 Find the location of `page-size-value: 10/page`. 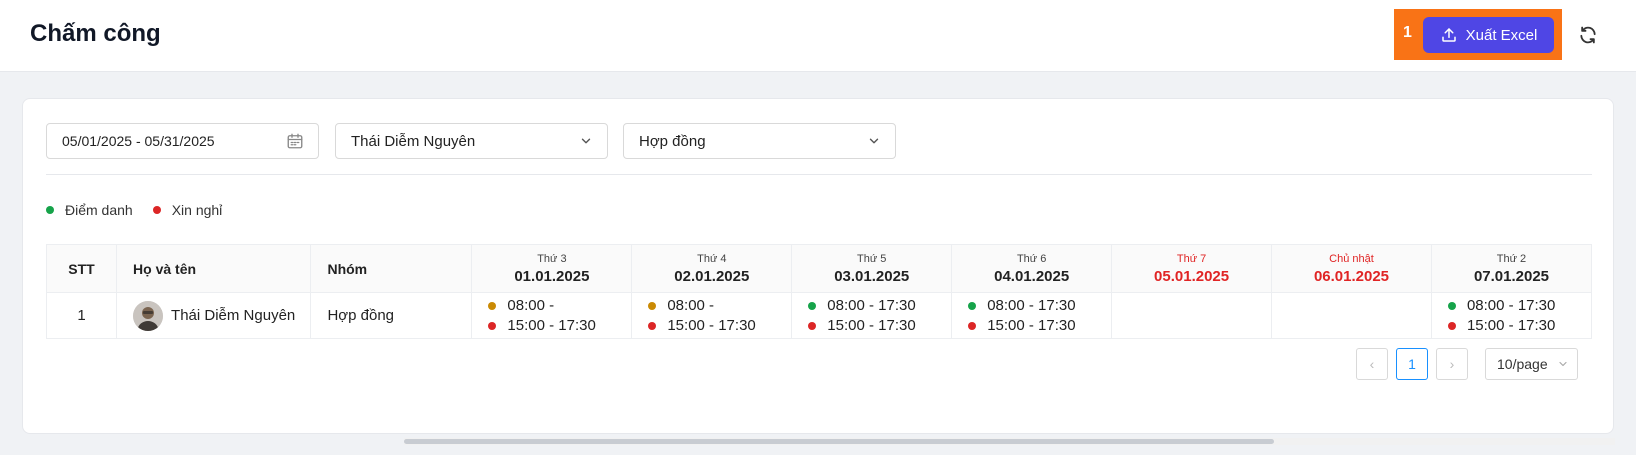

page-size-value: 10/page is located at coordinates (1522, 364).